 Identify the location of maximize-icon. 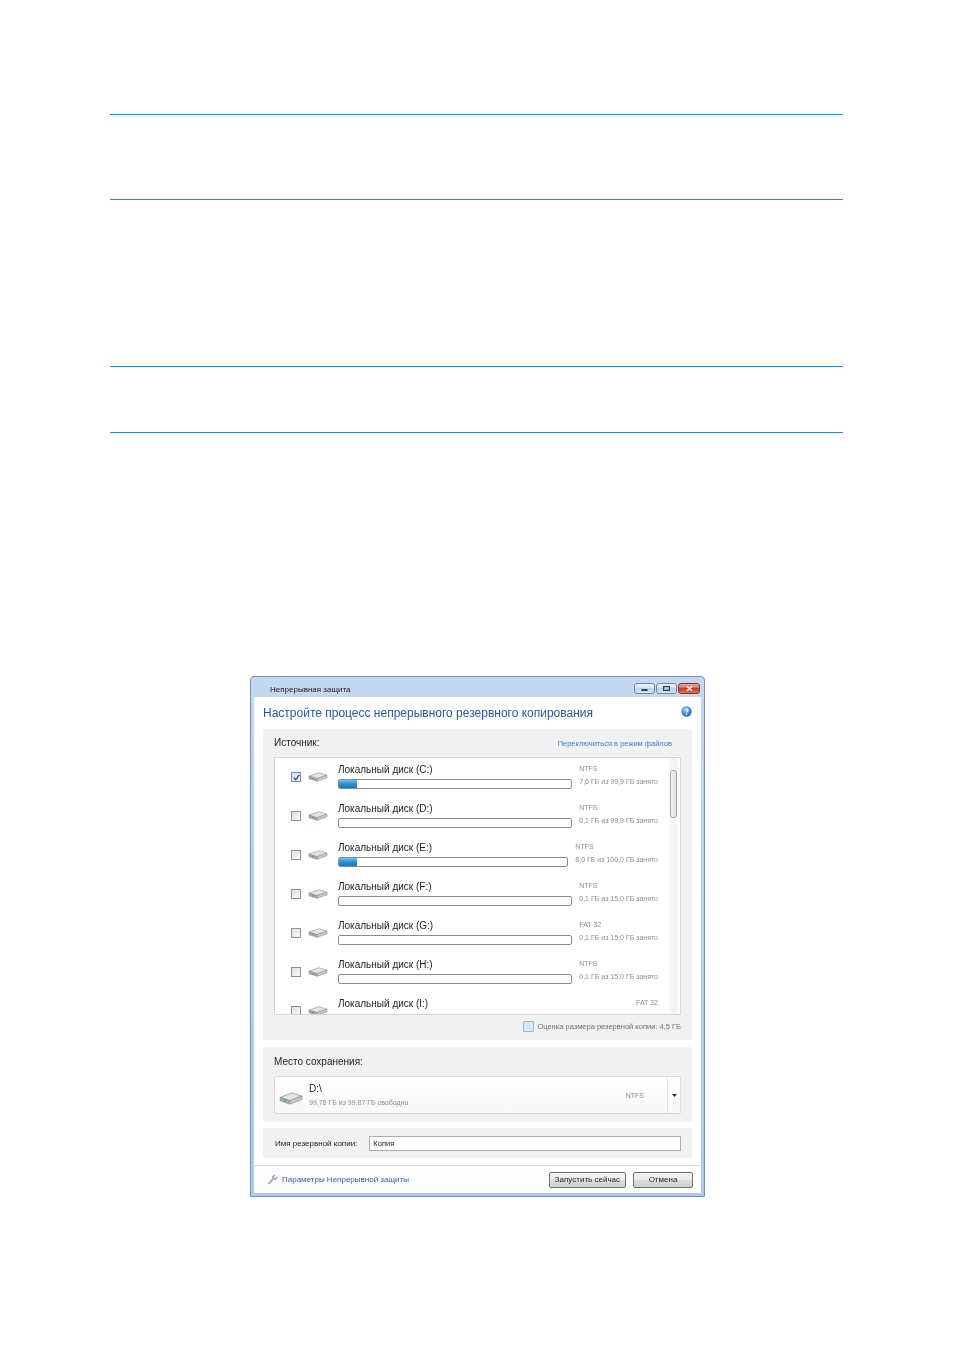
(666, 688).